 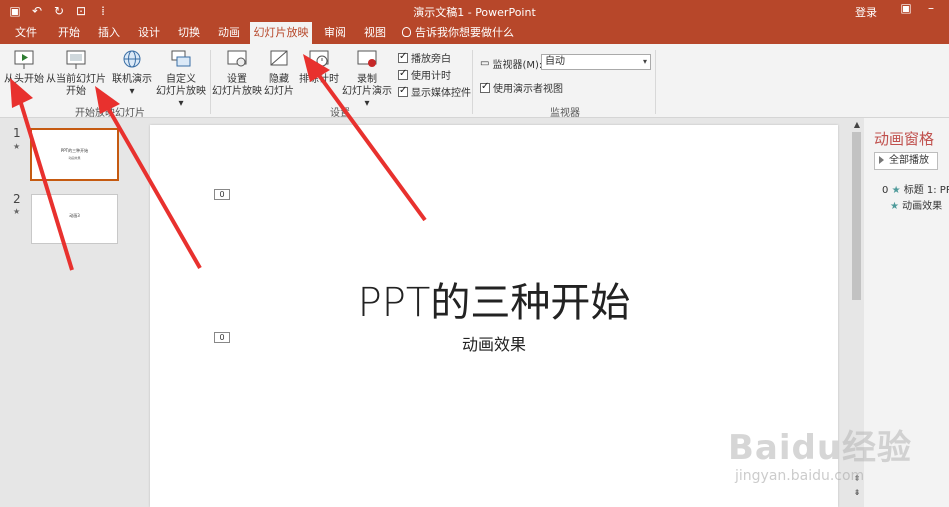 What do you see at coordinates (644, 61) in the screenshot?
I see `chevron-down-icon: ▾` at bounding box center [644, 61].